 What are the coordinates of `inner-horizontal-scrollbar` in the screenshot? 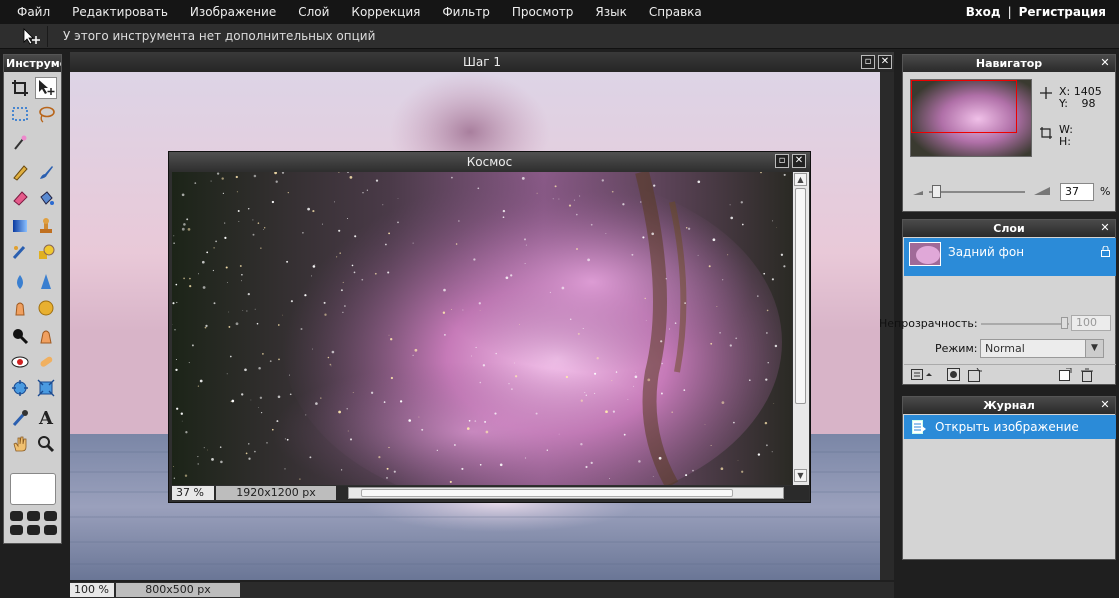 It's located at (566, 493).